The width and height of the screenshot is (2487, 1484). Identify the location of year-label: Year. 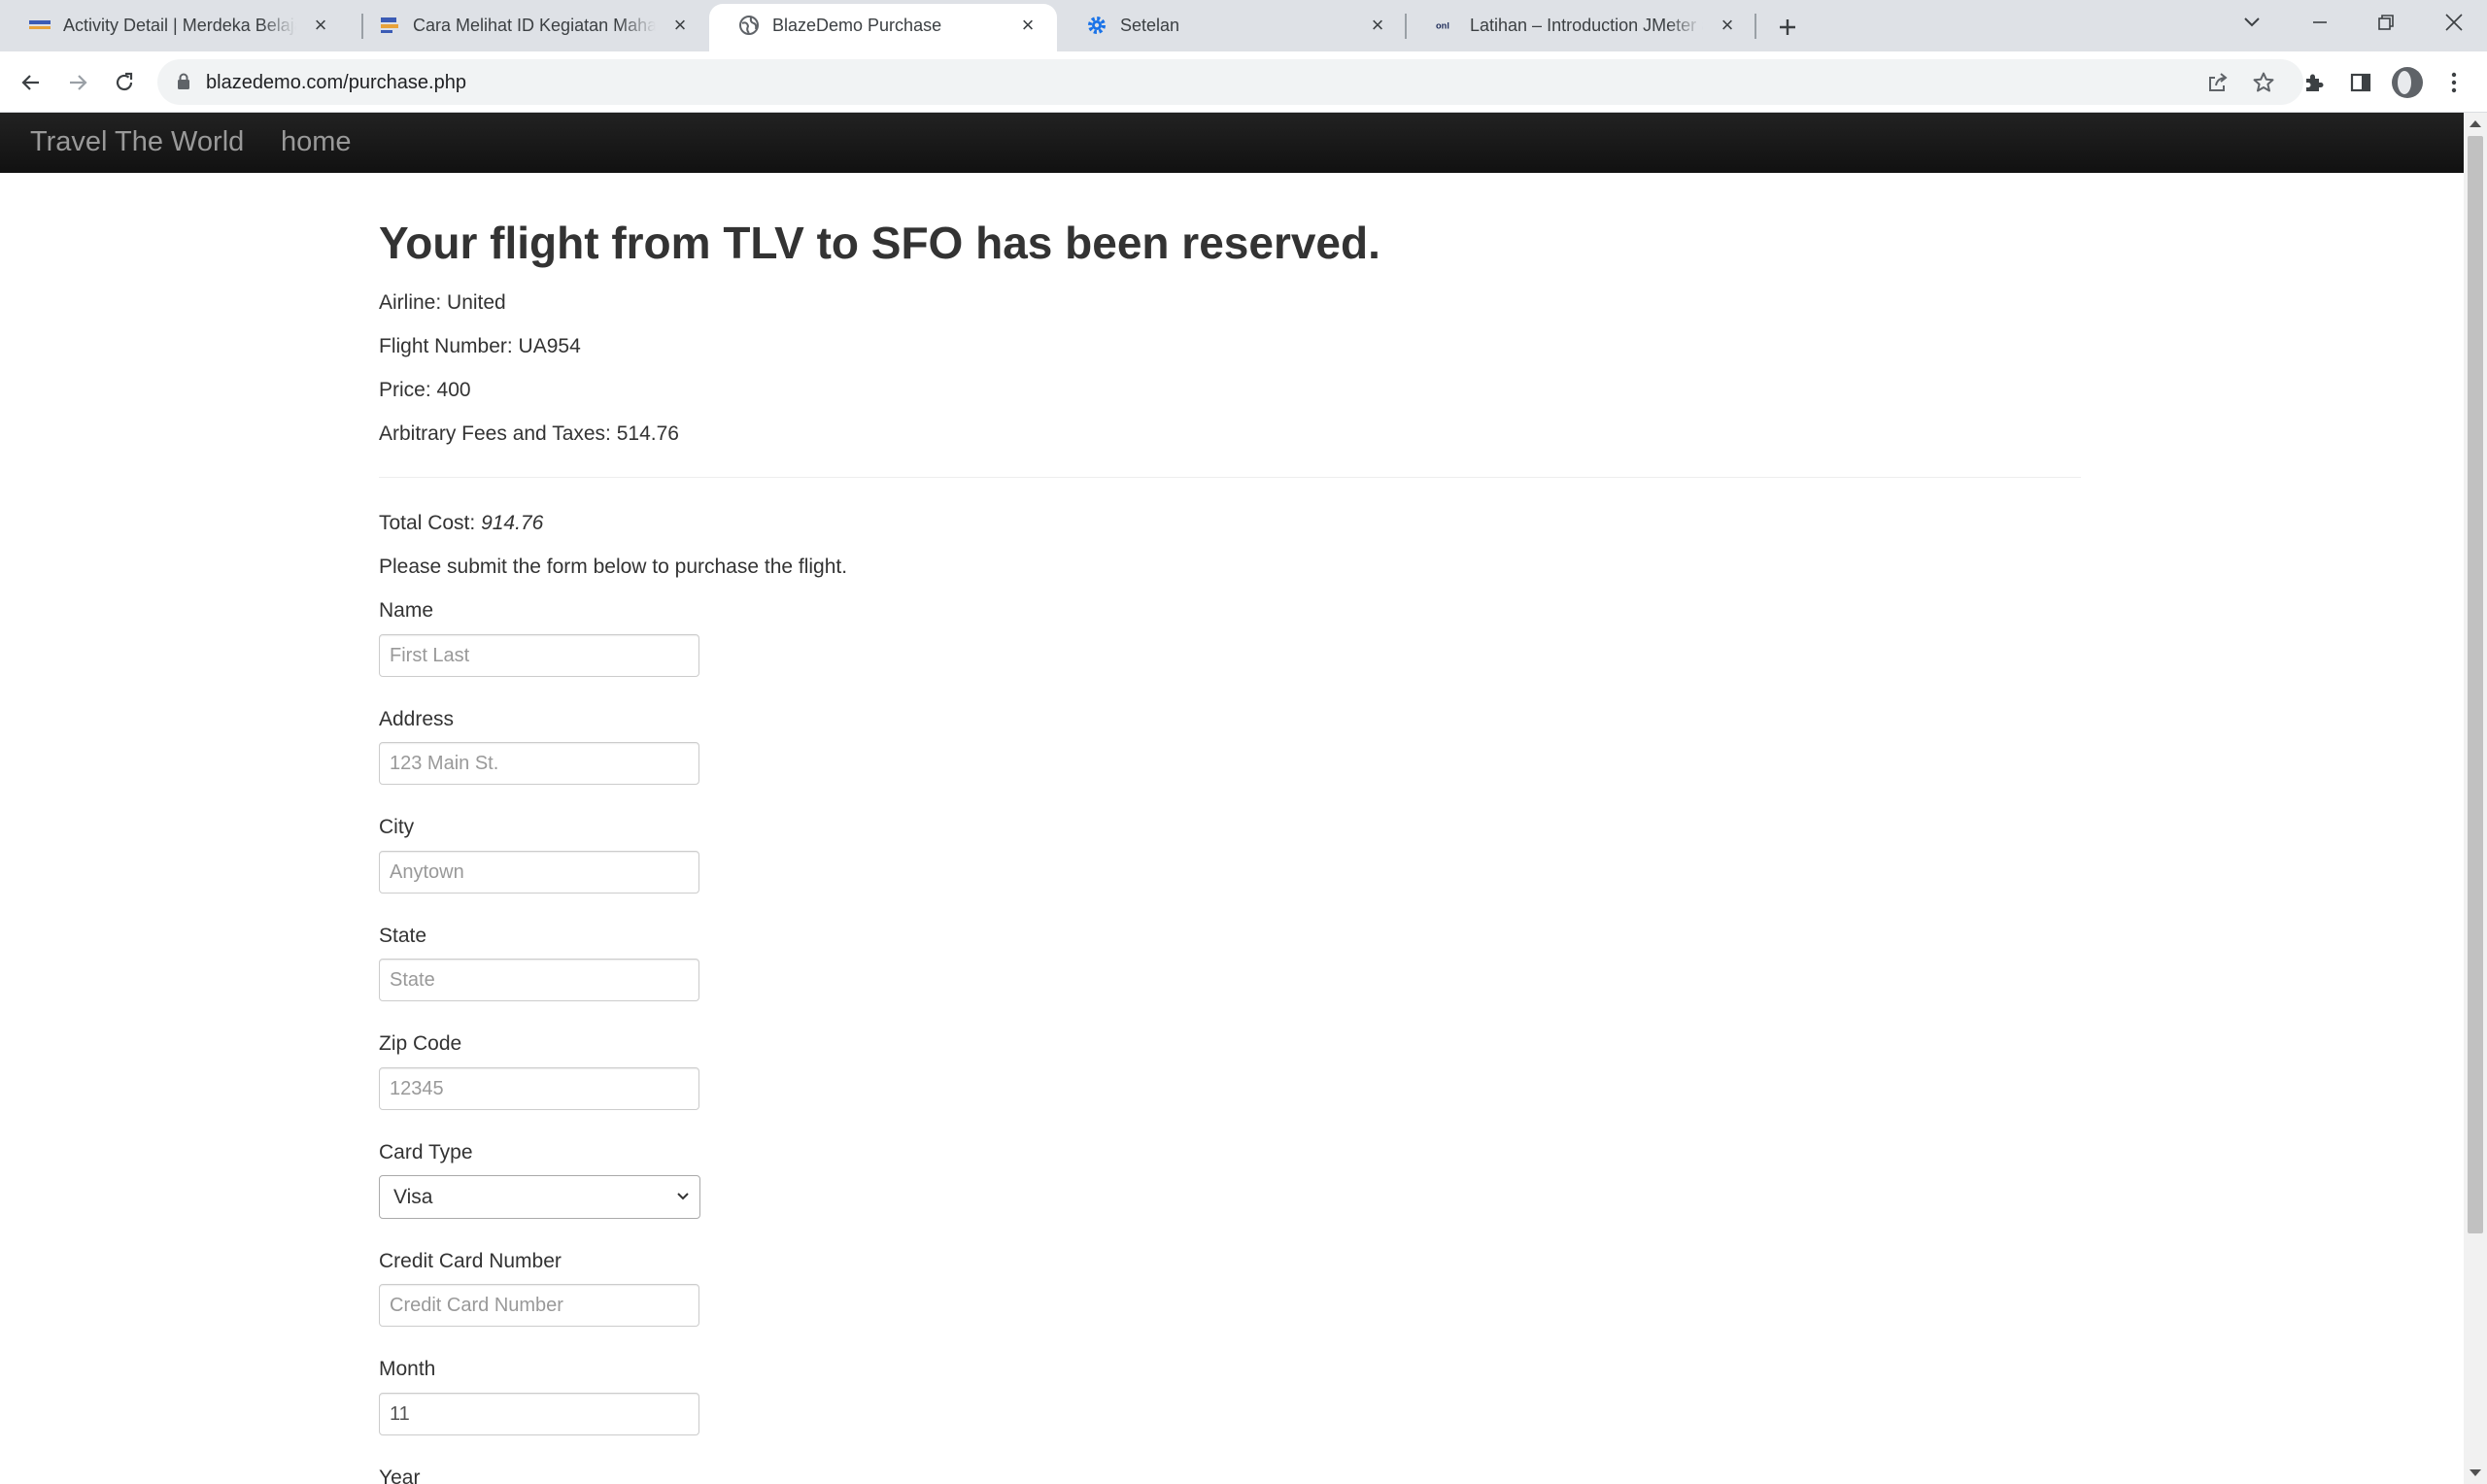
(400, 1475).